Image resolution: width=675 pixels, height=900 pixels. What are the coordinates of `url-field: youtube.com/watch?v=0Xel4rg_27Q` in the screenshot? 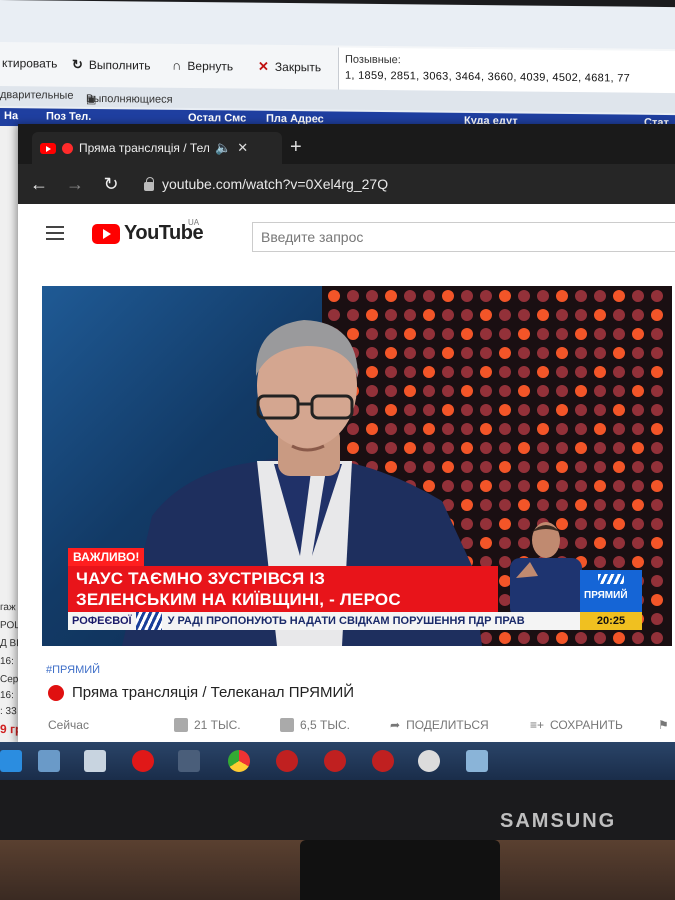 It's located at (266, 184).